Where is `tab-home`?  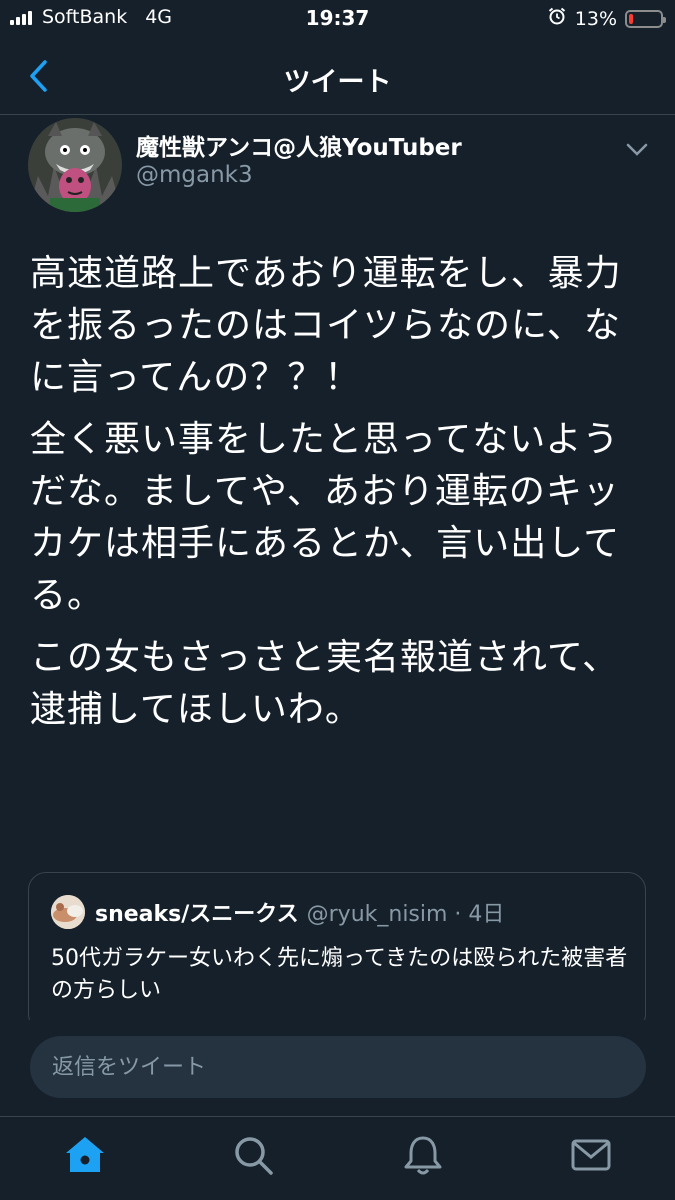
tab-home is located at coordinates (85, 1155).